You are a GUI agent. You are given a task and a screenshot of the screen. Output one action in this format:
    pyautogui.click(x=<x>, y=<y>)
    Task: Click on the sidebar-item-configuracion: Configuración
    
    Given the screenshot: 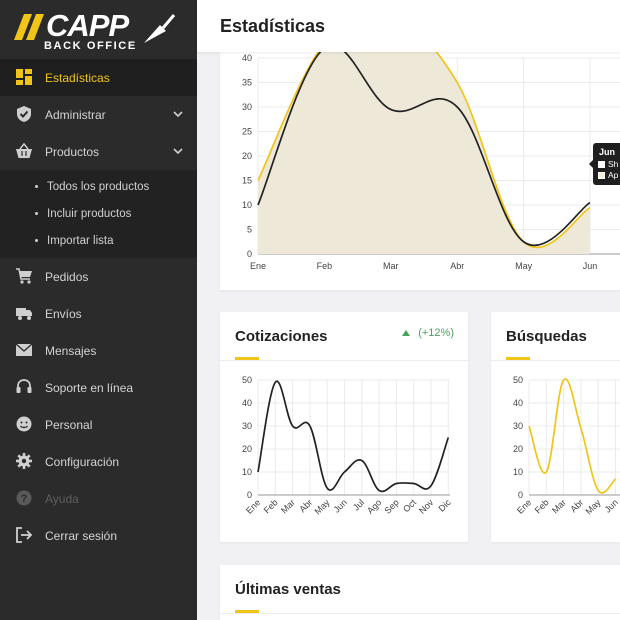 What is the action you would take?
    pyautogui.click(x=98, y=461)
    